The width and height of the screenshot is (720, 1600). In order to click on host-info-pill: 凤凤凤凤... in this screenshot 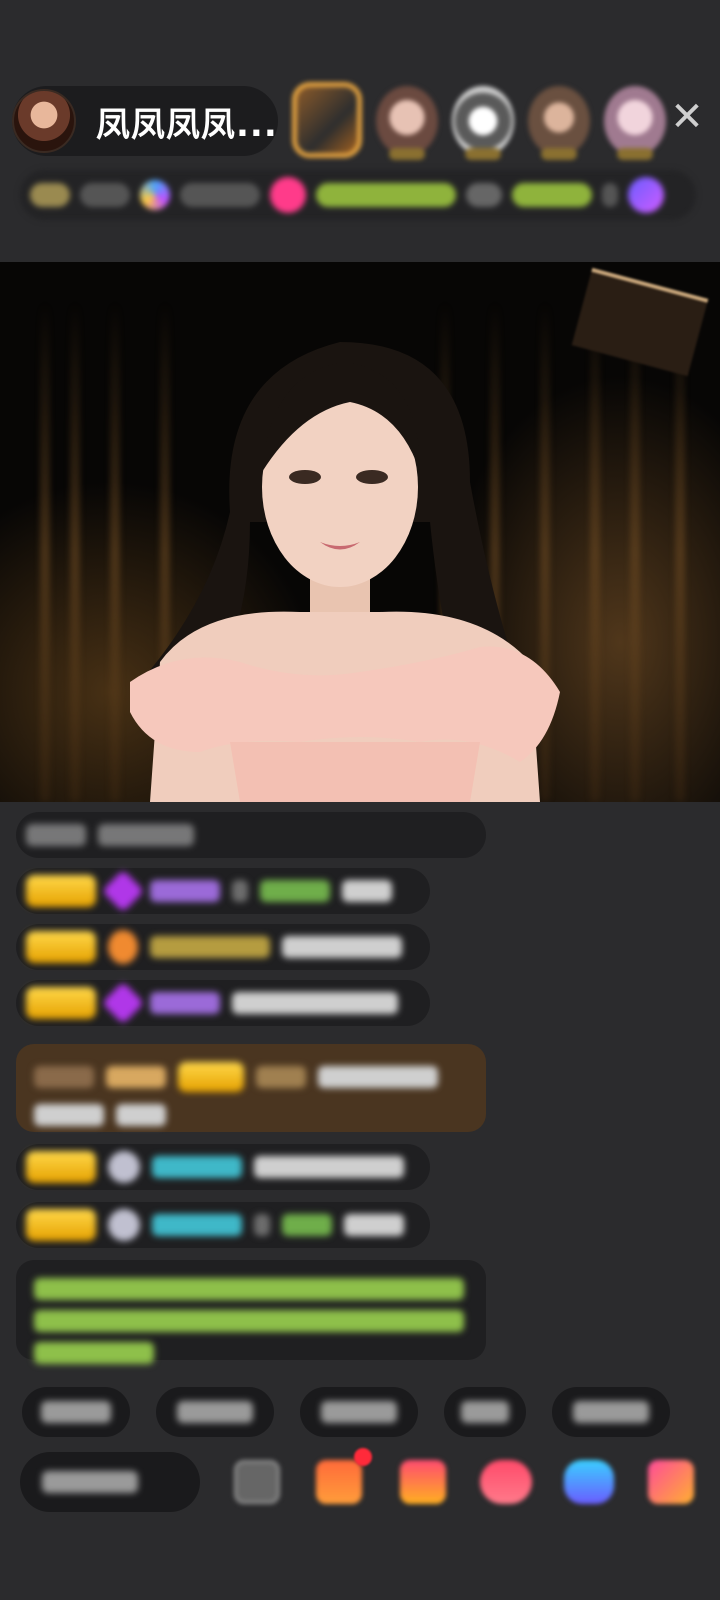, I will do `click(145, 121)`.